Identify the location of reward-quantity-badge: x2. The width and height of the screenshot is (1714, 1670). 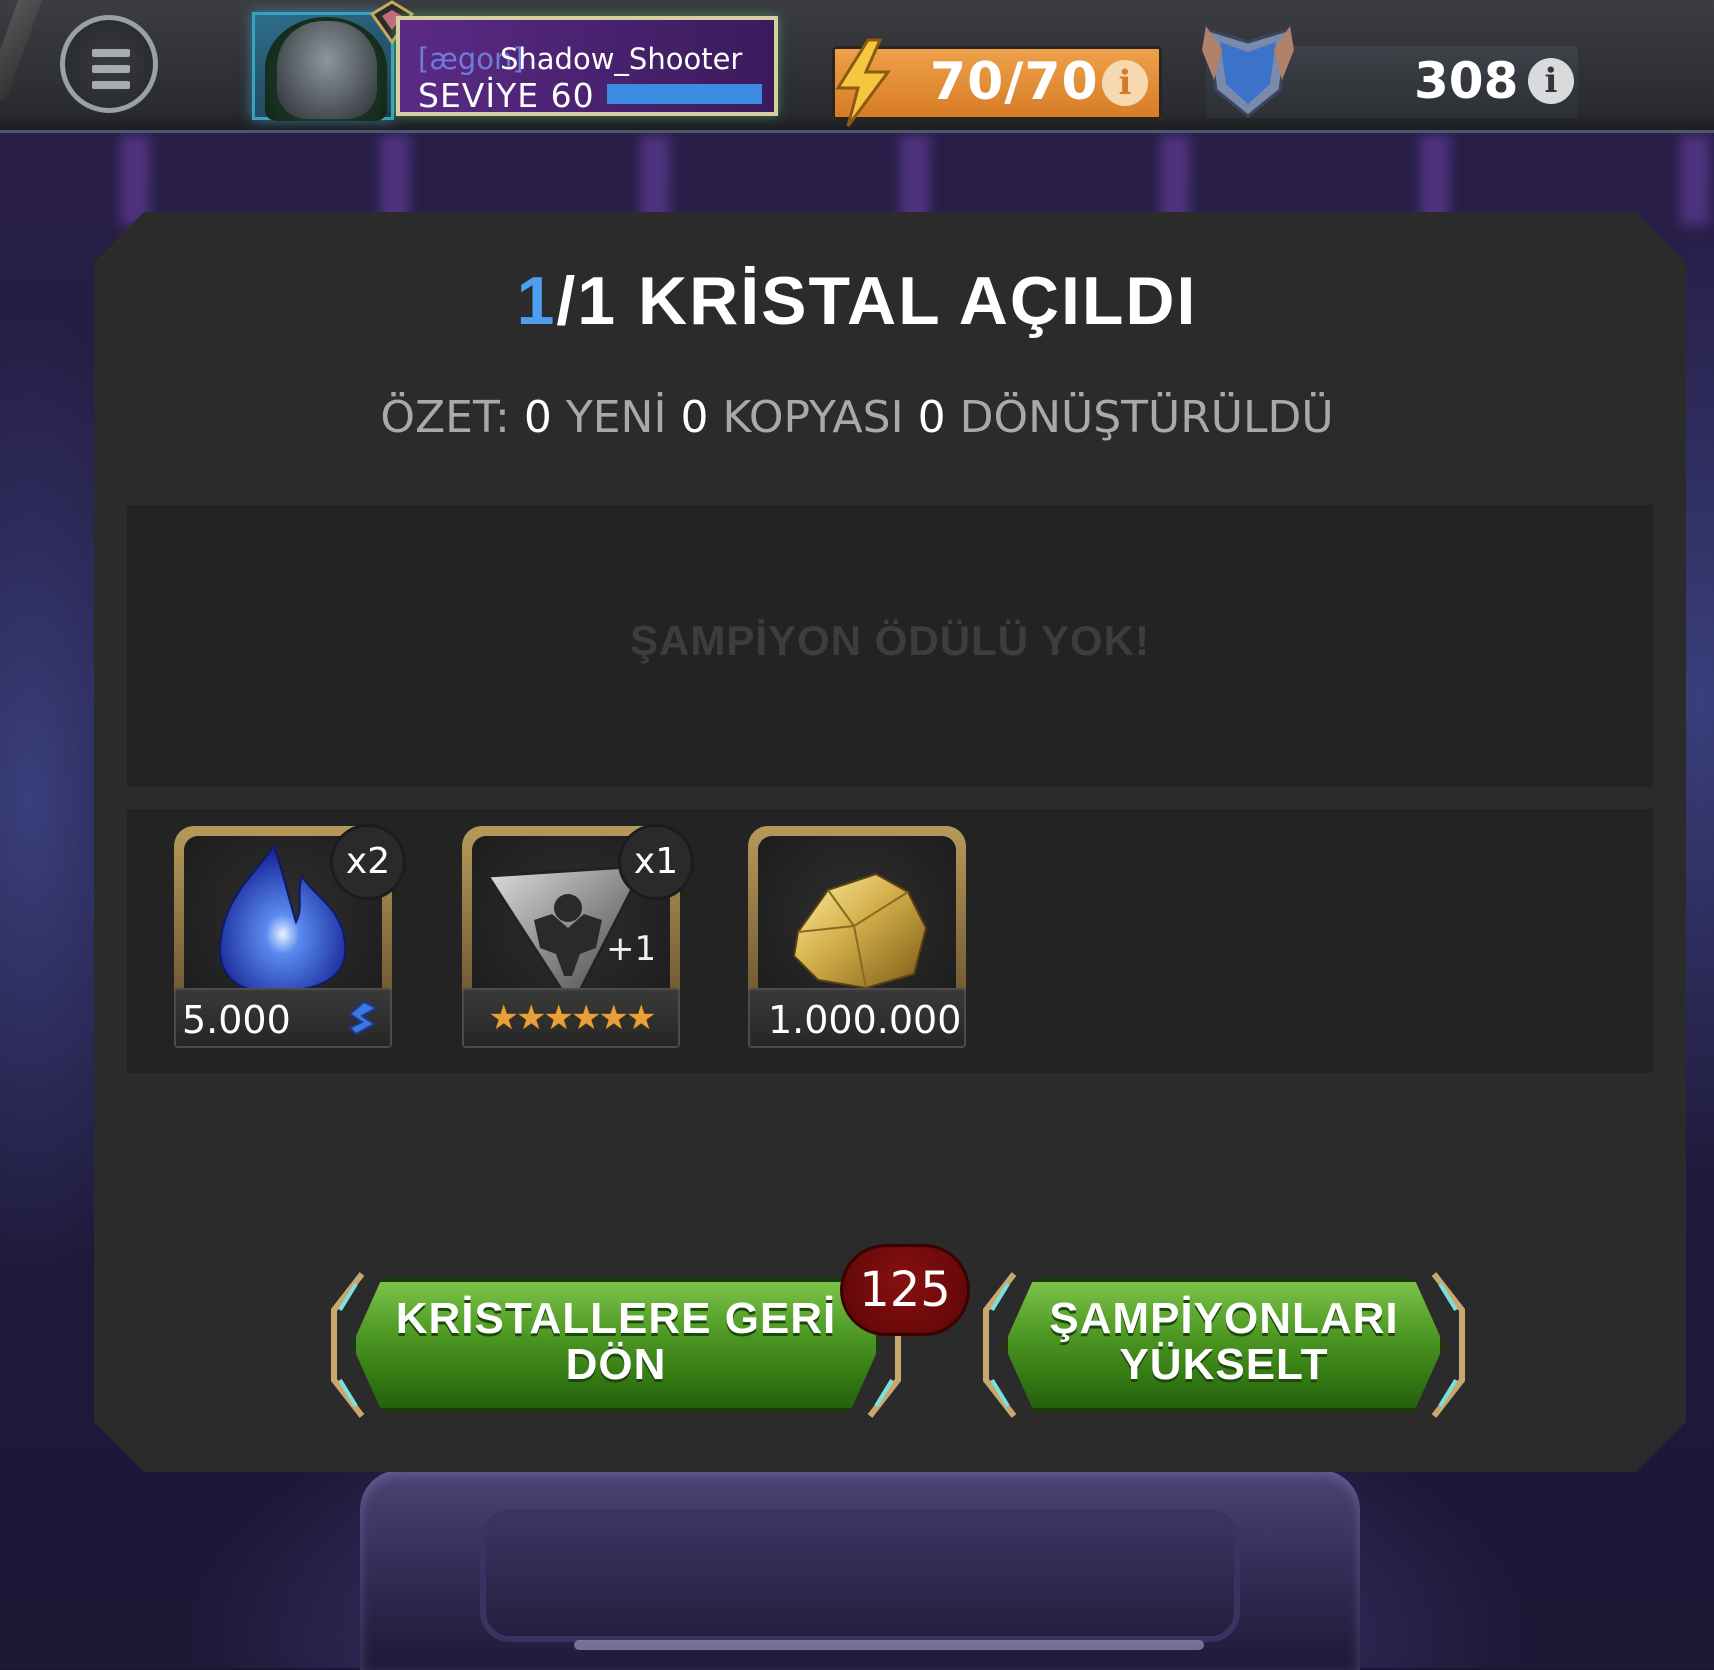
(368, 862).